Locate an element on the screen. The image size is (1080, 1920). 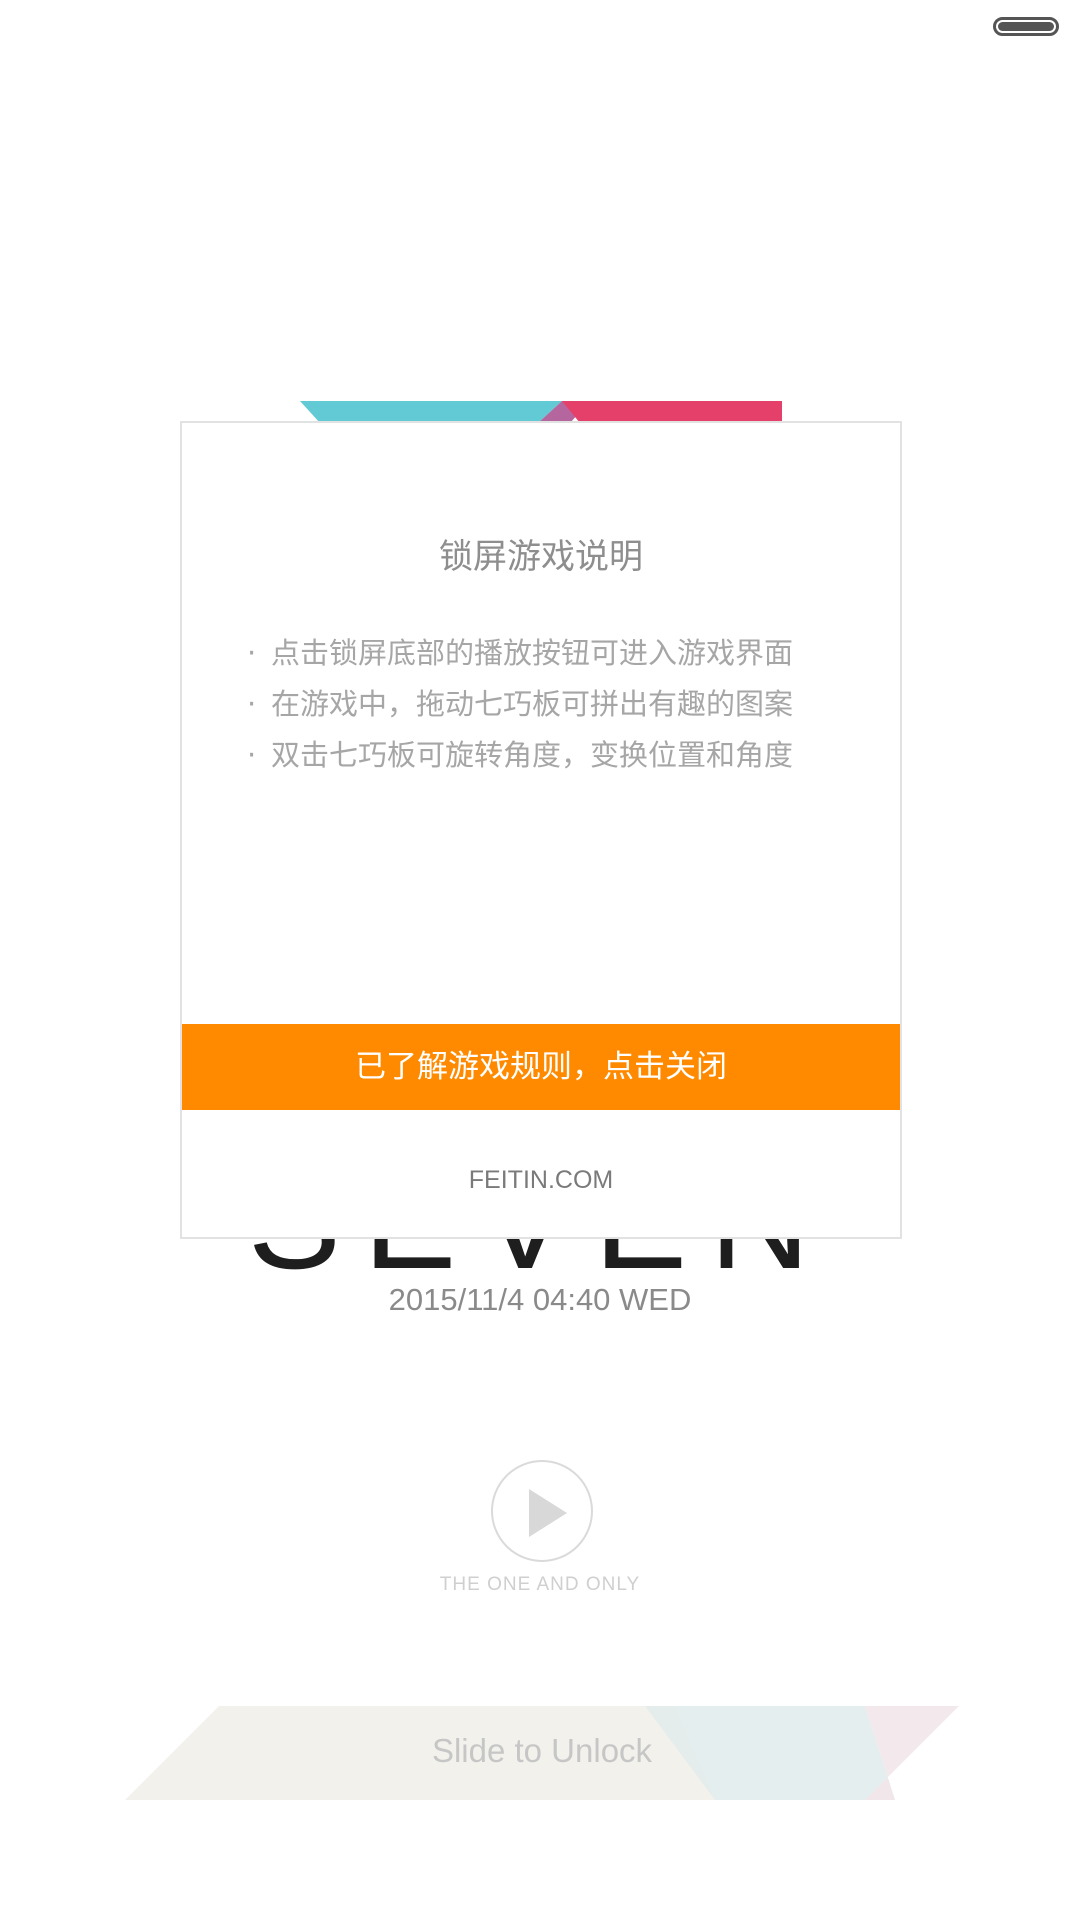
list-item: · 点击锁屏底部的播放按钮可进入游戏界面 is located at coordinates (520, 653).